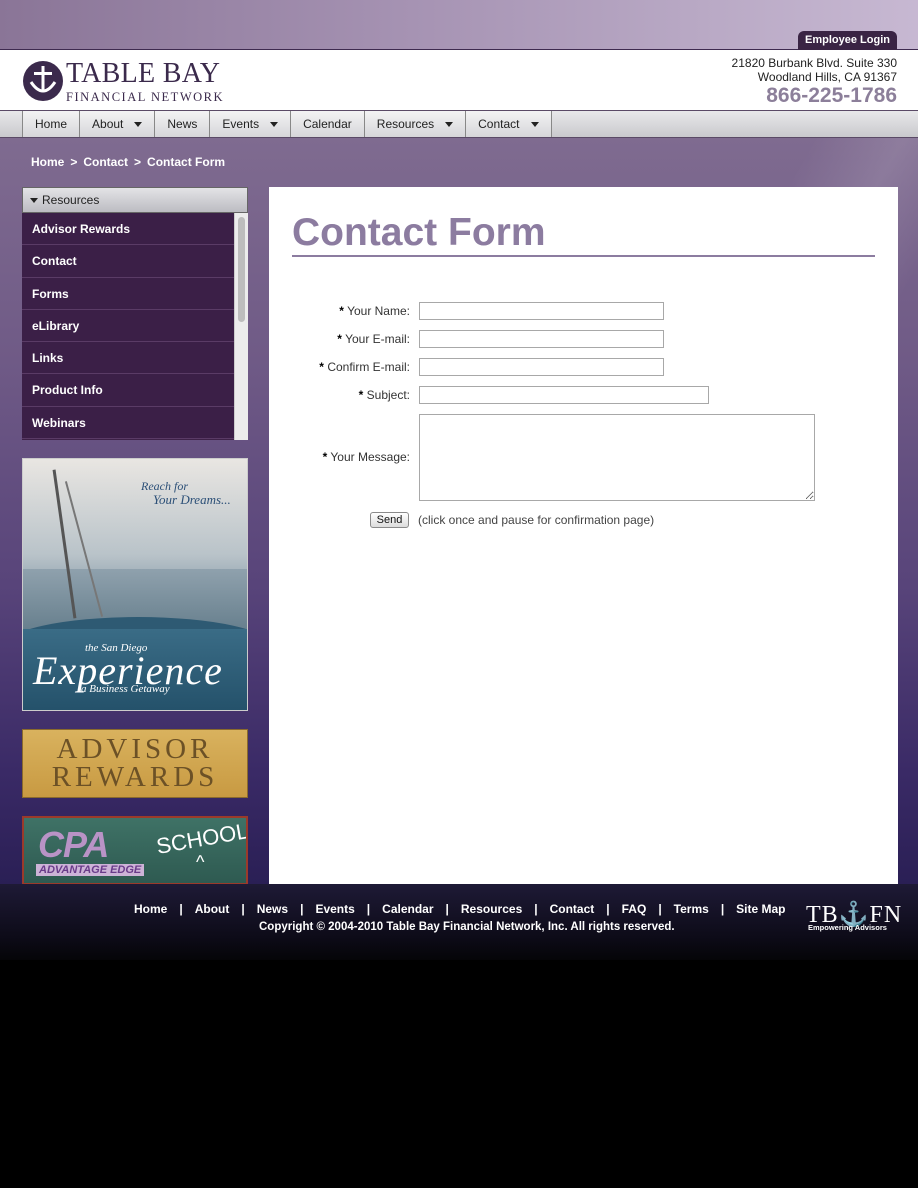 The image size is (918, 1188). Describe the element at coordinates (583, 233) in the screenshot. I see `page-title: Contact Form` at that location.